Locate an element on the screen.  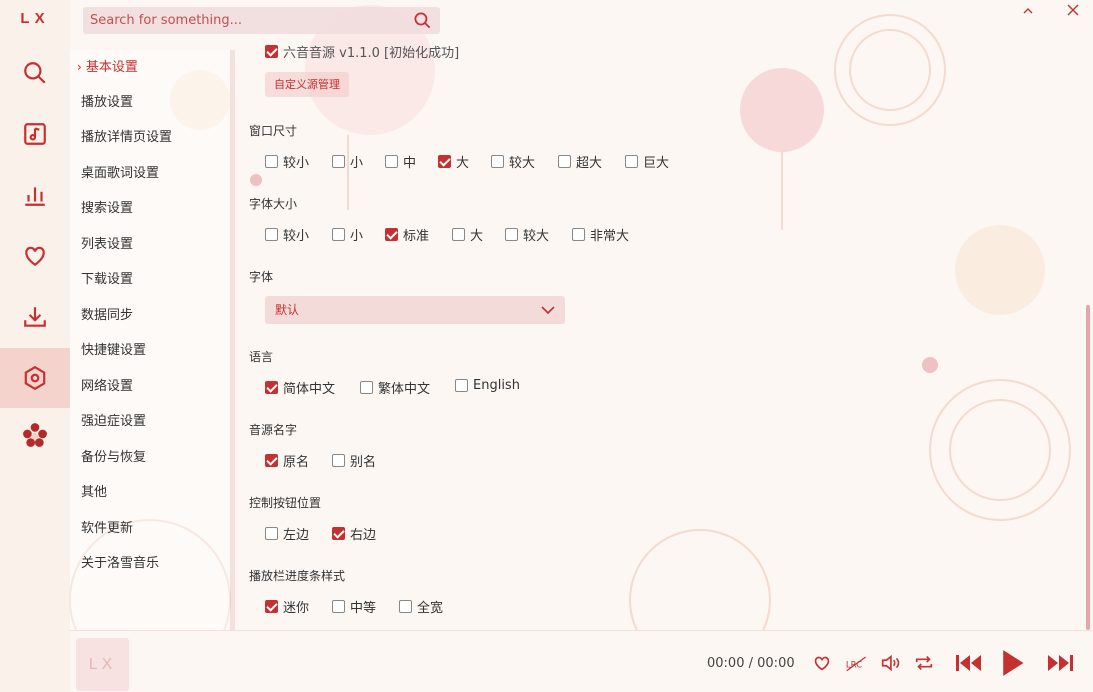
nav-item-playback: 播放设置 is located at coordinates (150, 103).